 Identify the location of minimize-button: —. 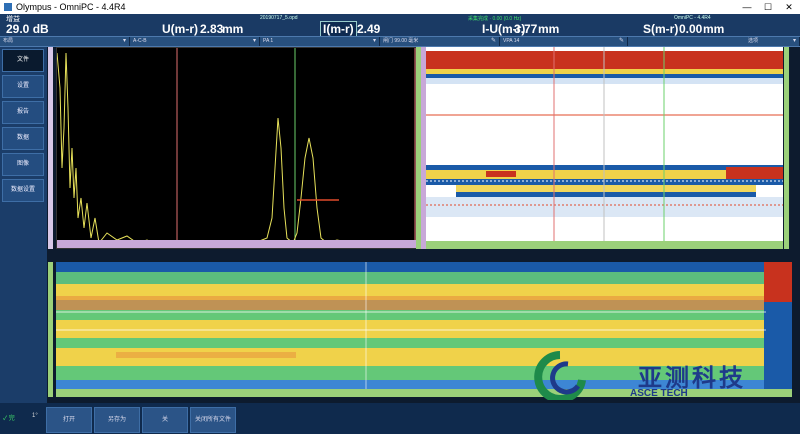
(747, 7).